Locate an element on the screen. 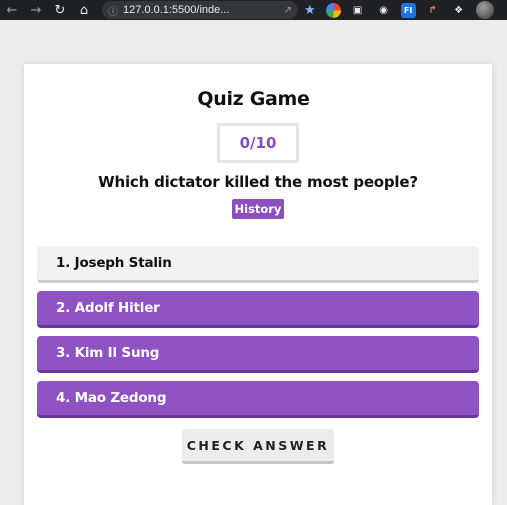 This screenshot has height=505, width=507. share-icon: ↗ is located at coordinates (288, 10).